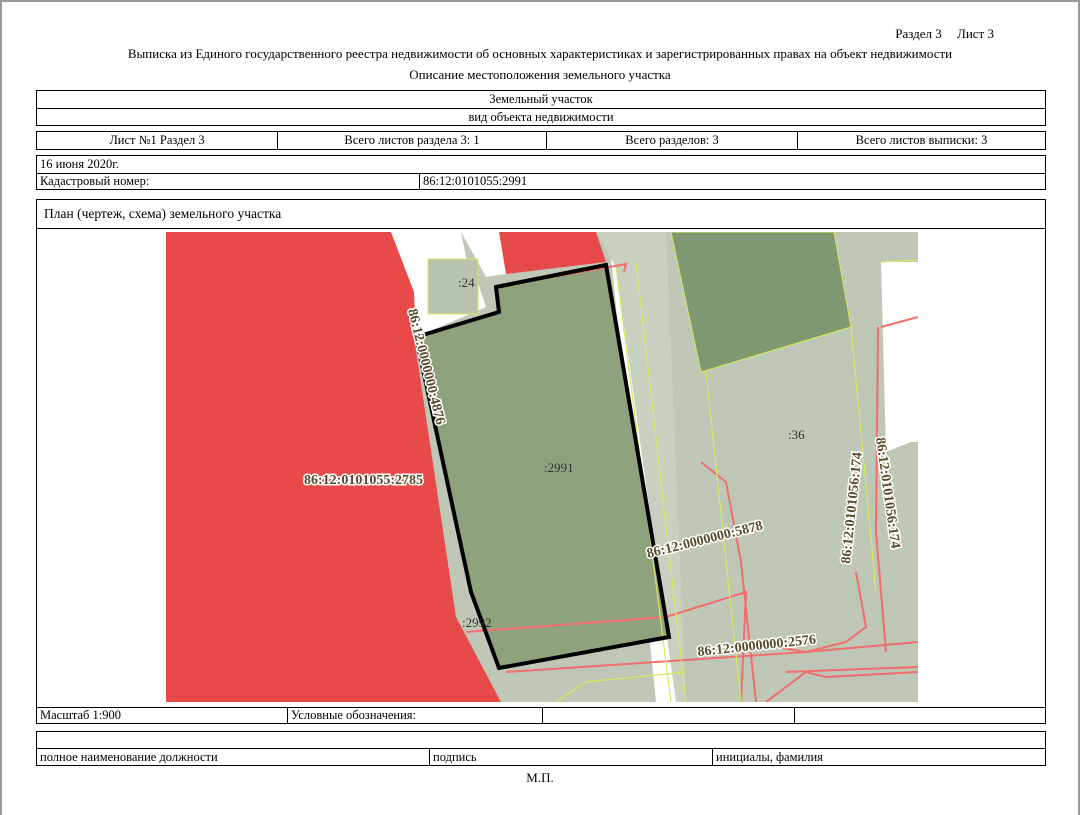 The image size is (1080, 815). I want to click on object-kind-label: вид объекта недвижимости, so click(541, 116).